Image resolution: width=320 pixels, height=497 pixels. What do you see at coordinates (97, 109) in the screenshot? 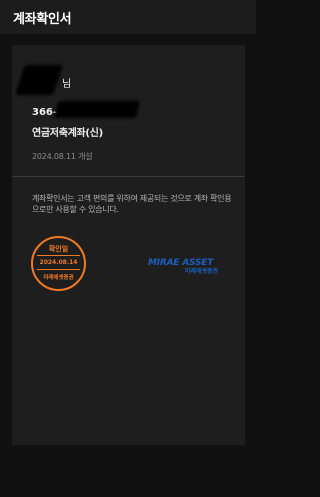
I see `redacted-account-number` at bounding box center [97, 109].